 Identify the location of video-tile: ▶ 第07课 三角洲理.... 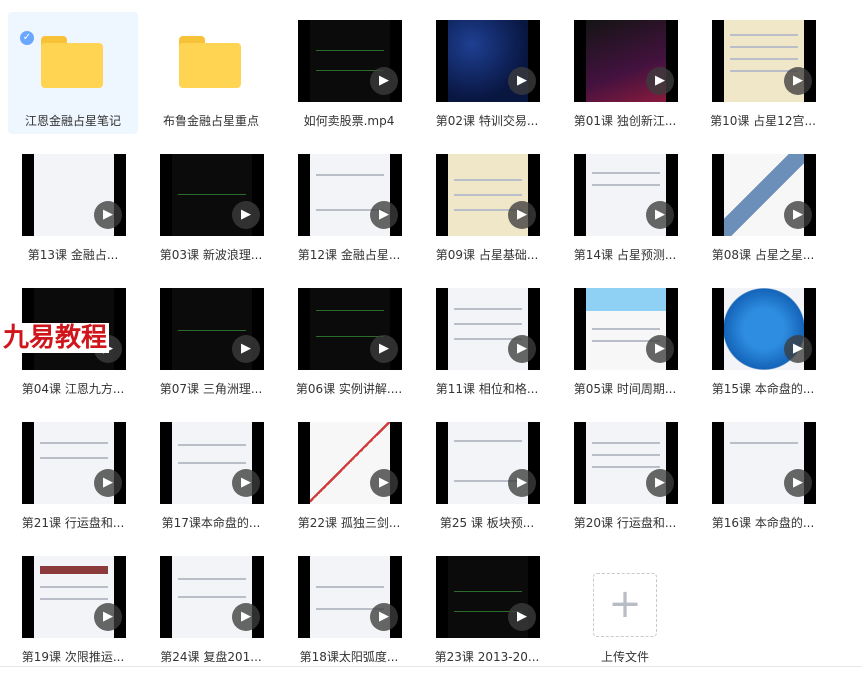
(211, 341).